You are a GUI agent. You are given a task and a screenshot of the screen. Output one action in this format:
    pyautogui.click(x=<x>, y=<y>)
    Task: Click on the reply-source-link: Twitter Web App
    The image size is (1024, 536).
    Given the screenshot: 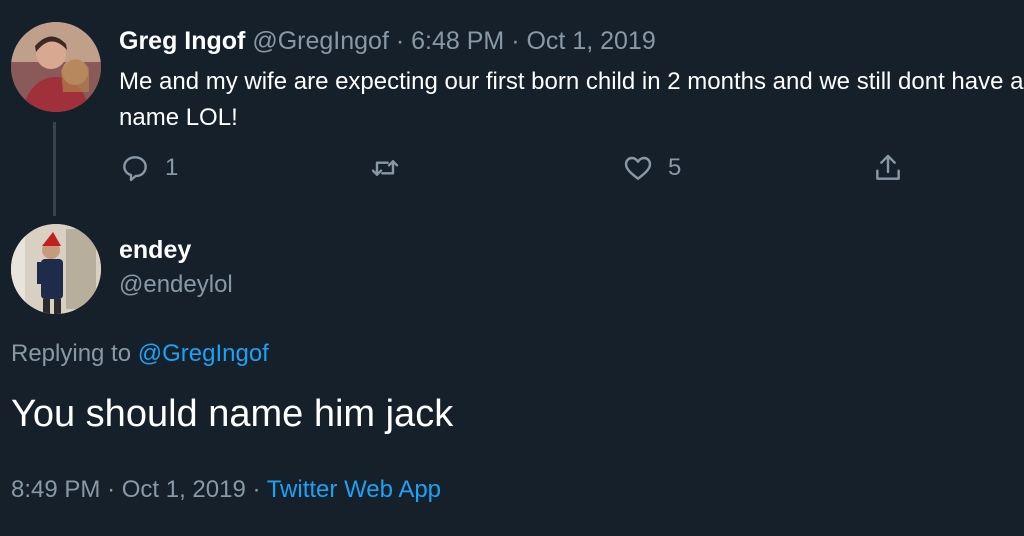 What is the action you would take?
    pyautogui.click(x=354, y=489)
    